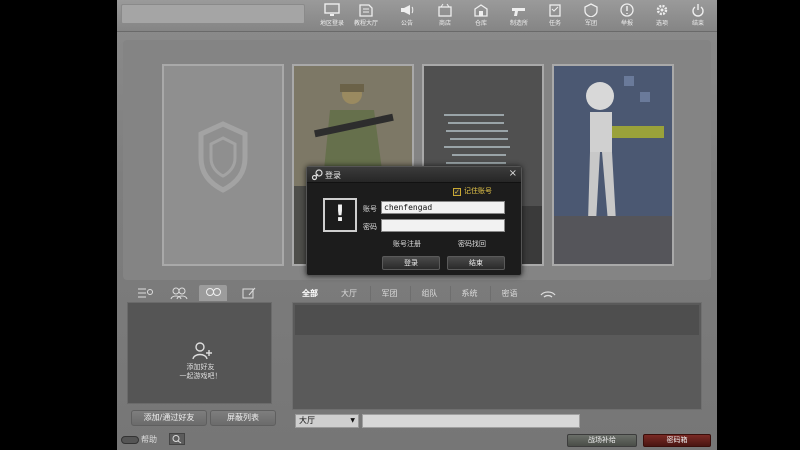 The image size is (800, 450). What do you see at coordinates (307, 420) in the screenshot?
I see `chat-channel-value: 大厅` at bounding box center [307, 420].